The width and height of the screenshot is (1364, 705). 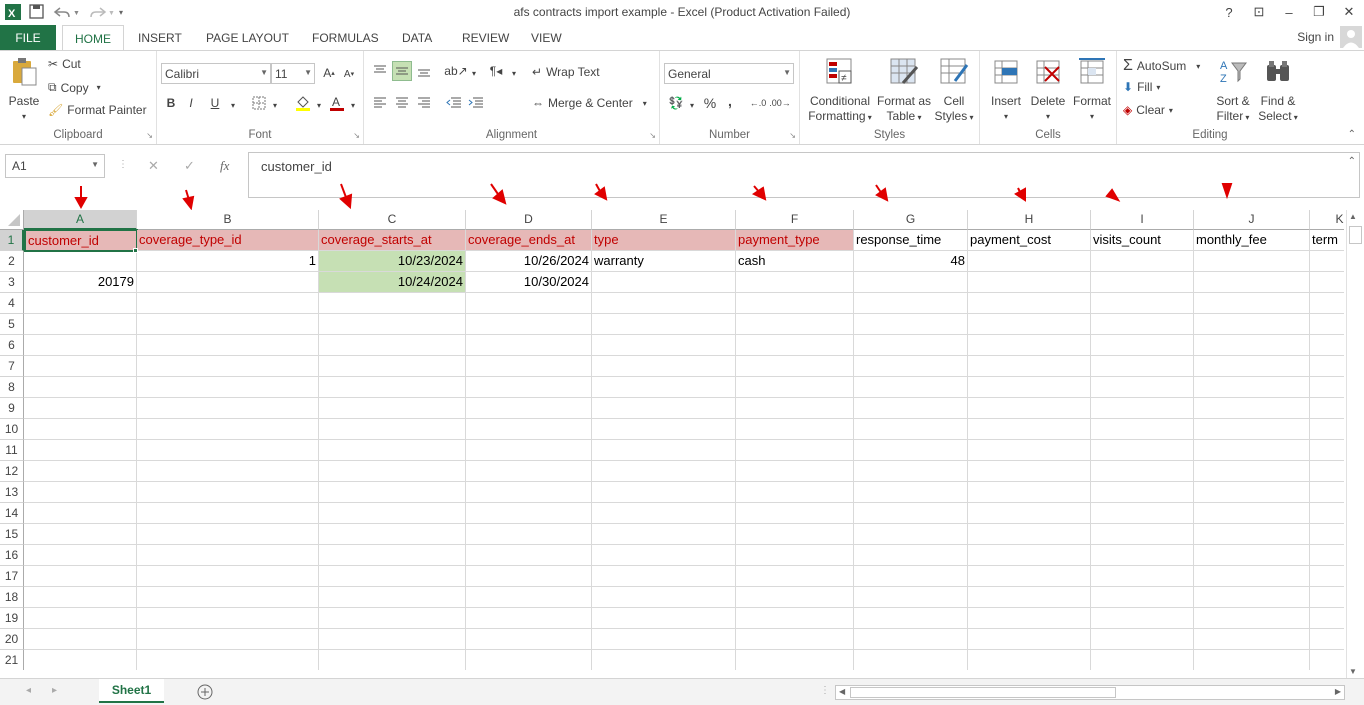 I want to click on column-header-k: K, so click(x=1327, y=220).